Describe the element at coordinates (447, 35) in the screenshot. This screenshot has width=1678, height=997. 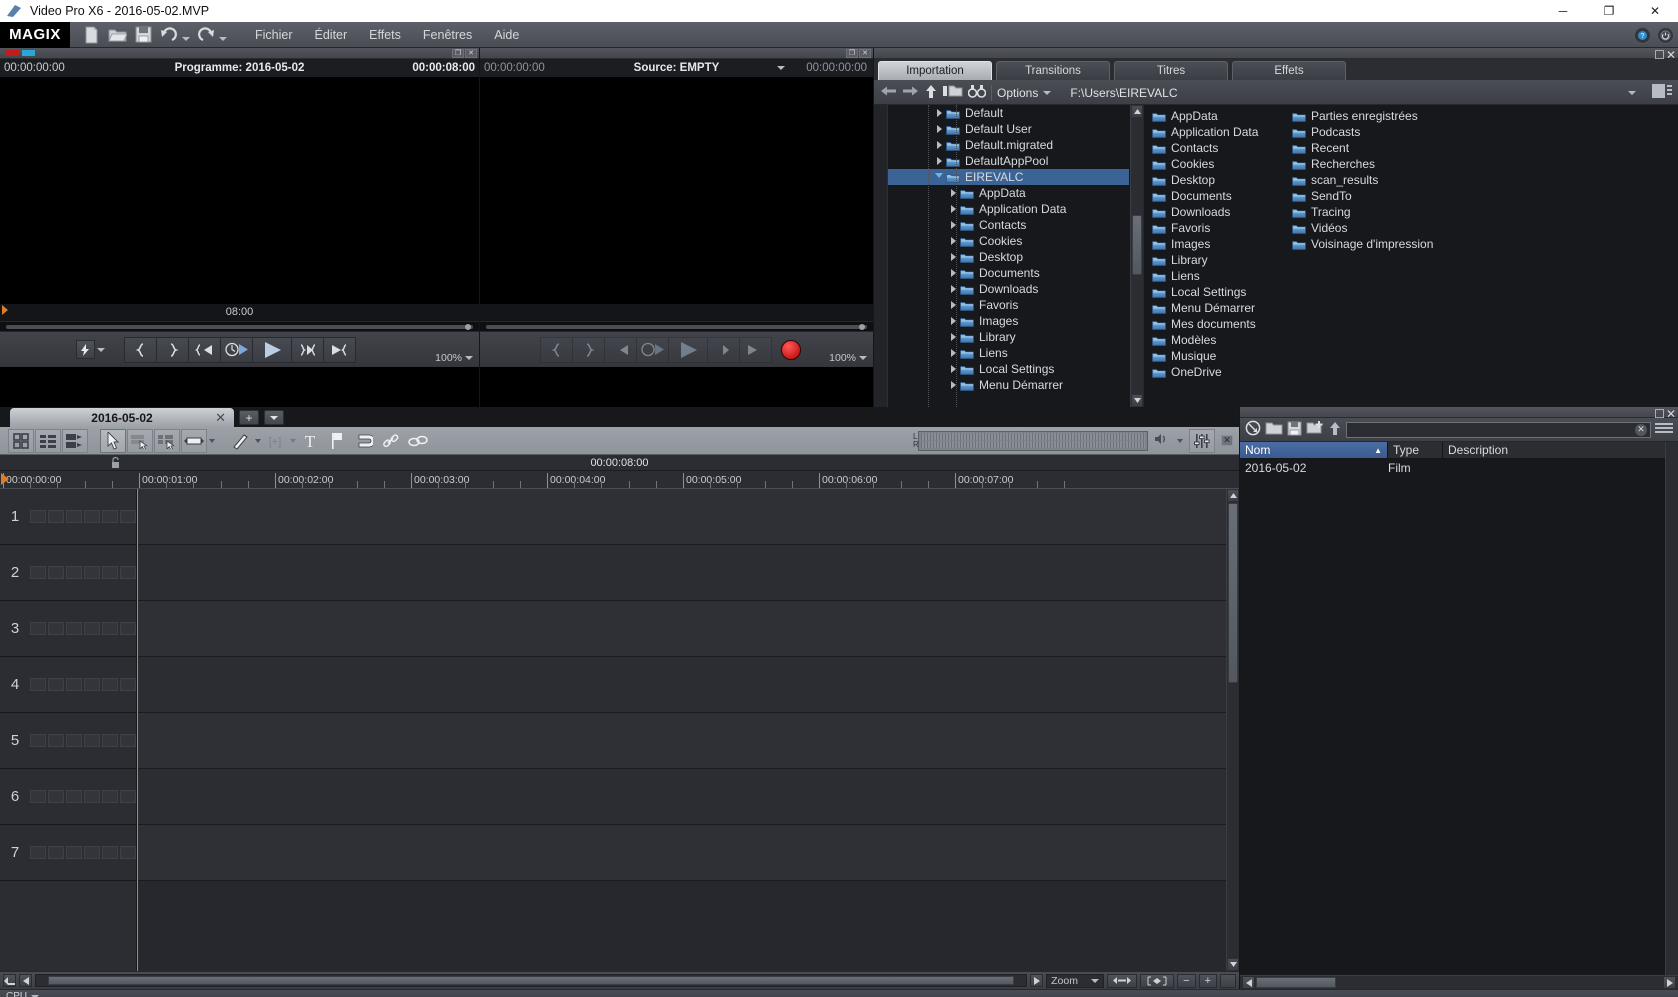
I see `menu-item-fenetres: Fenêtres` at that location.